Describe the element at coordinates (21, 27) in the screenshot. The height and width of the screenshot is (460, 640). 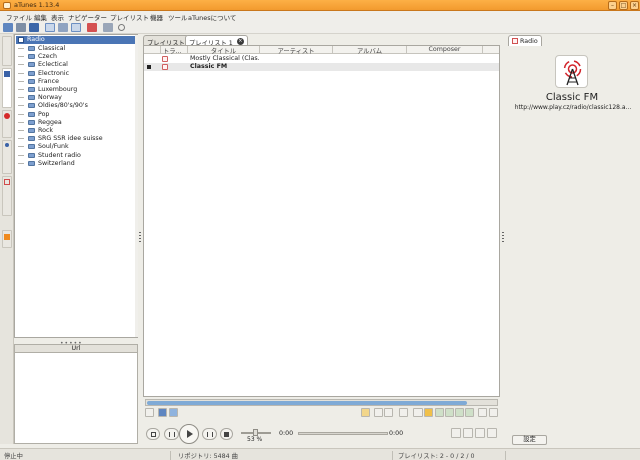
I see `refresh-icon` at that location.